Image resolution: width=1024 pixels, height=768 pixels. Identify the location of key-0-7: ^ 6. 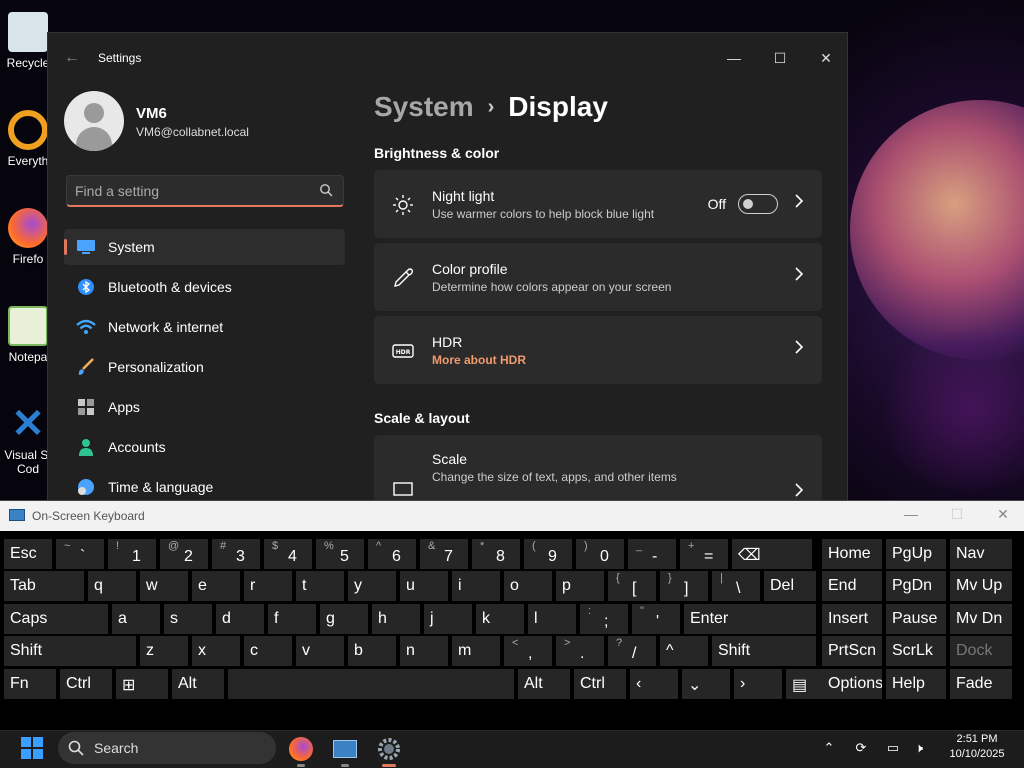
(392, 554).